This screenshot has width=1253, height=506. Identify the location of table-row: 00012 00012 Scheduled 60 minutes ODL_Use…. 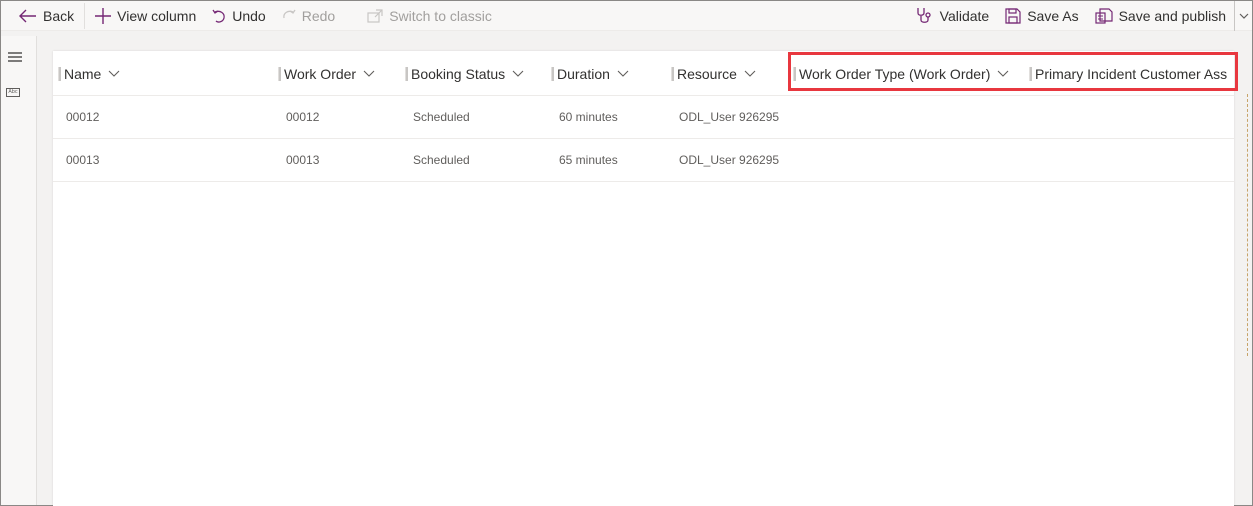
(643, 117).